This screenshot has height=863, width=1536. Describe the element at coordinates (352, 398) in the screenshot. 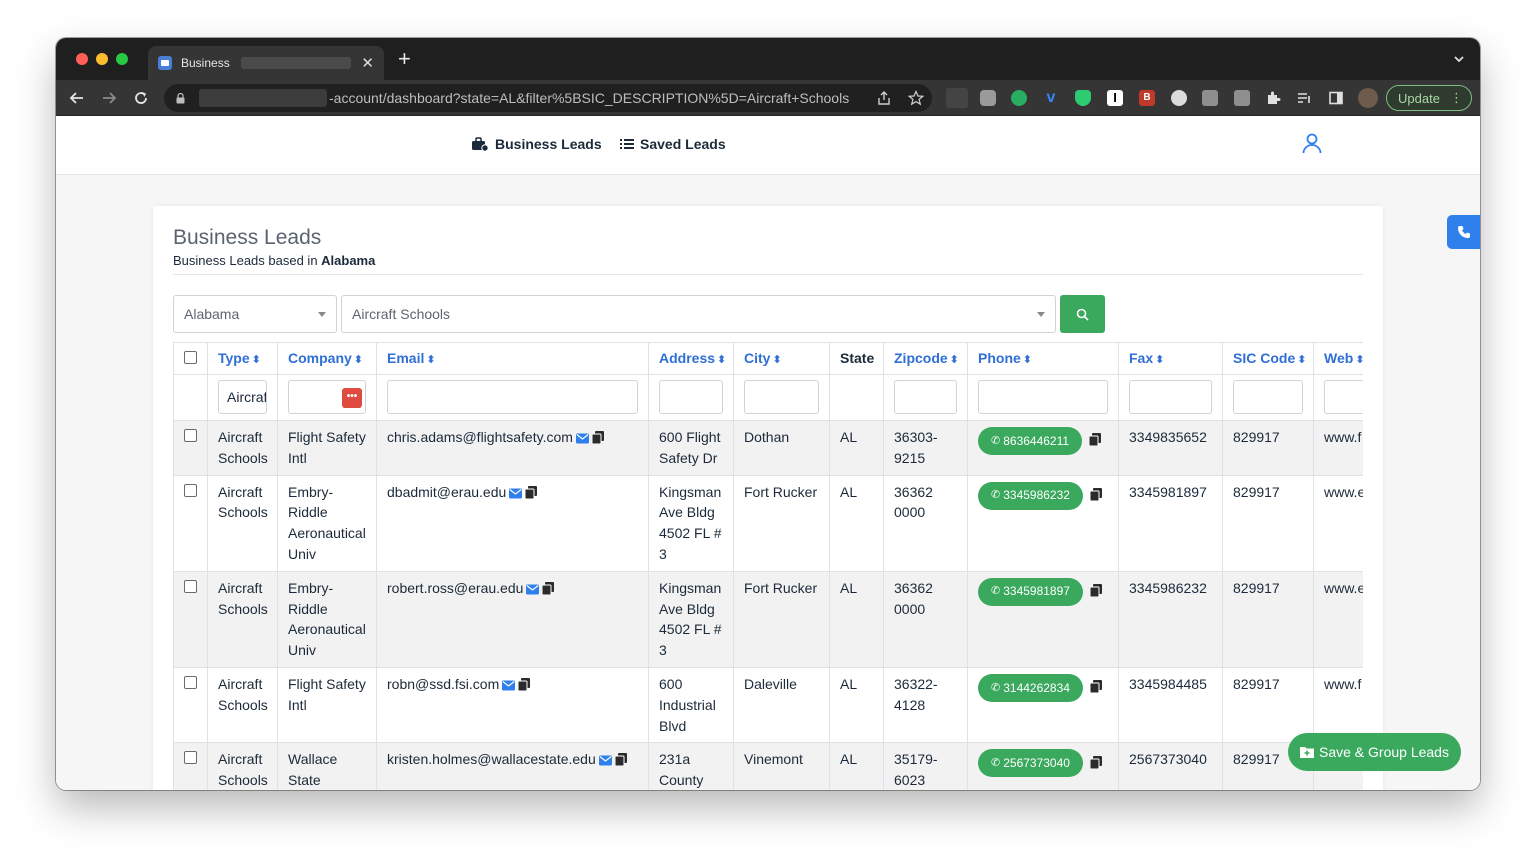

I see `more-options-icon: •••` at that location.